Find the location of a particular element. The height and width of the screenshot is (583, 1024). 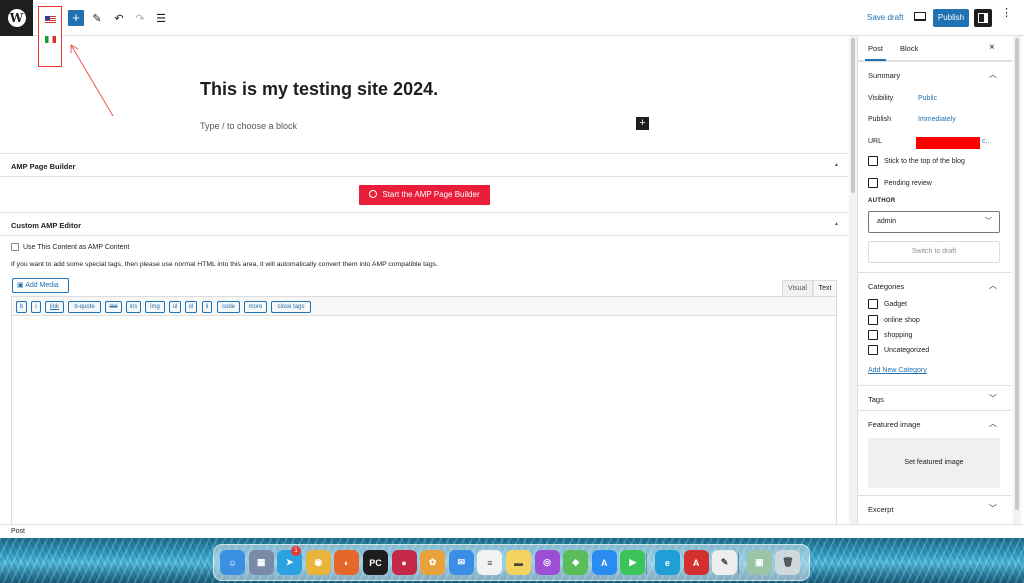

podcasts-icon: ◎ is located at coordinates (547, 562).